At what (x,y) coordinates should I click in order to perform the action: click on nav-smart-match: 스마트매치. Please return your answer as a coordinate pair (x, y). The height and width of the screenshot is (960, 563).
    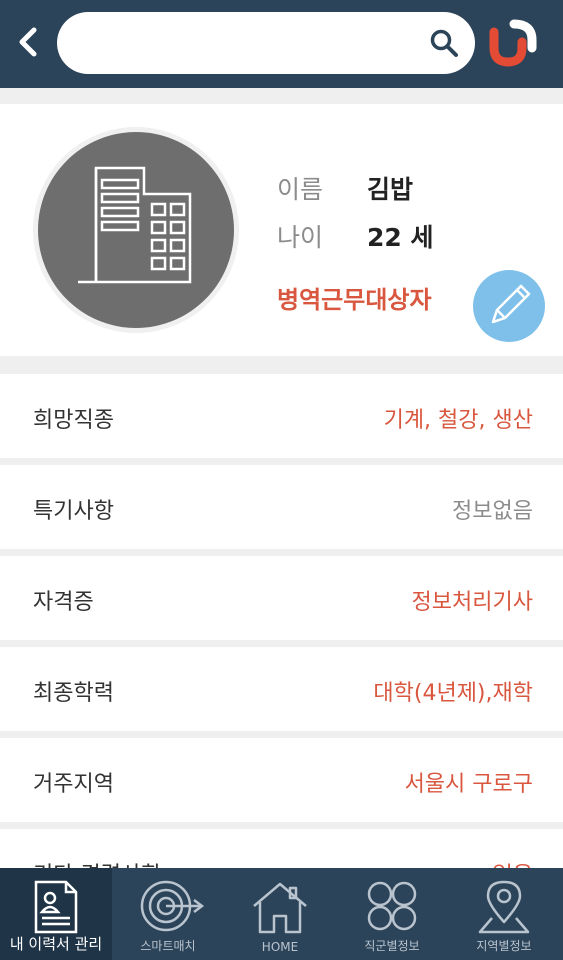
    Looking at the image, I should click on (168, 914).